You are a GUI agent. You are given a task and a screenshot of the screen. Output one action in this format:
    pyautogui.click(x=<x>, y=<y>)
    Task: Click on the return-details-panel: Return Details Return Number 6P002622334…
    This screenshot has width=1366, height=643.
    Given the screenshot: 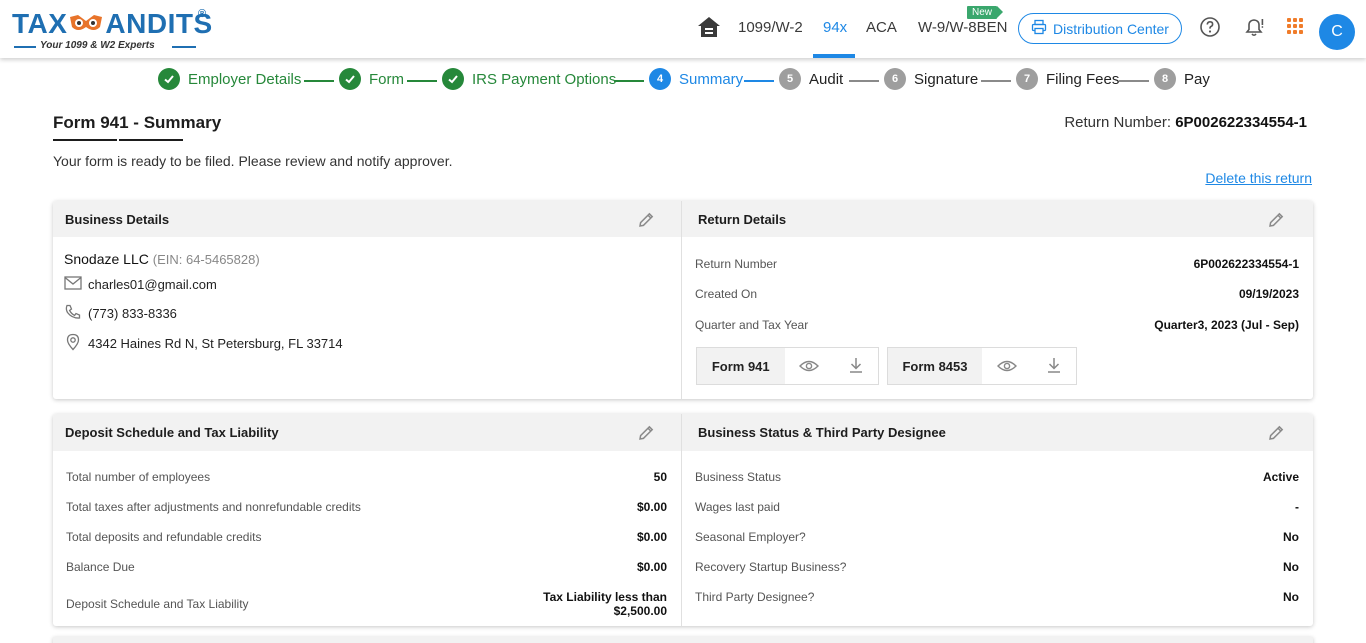 What is the action you would take?
    pyautogui.click(x=997, y=300)
    